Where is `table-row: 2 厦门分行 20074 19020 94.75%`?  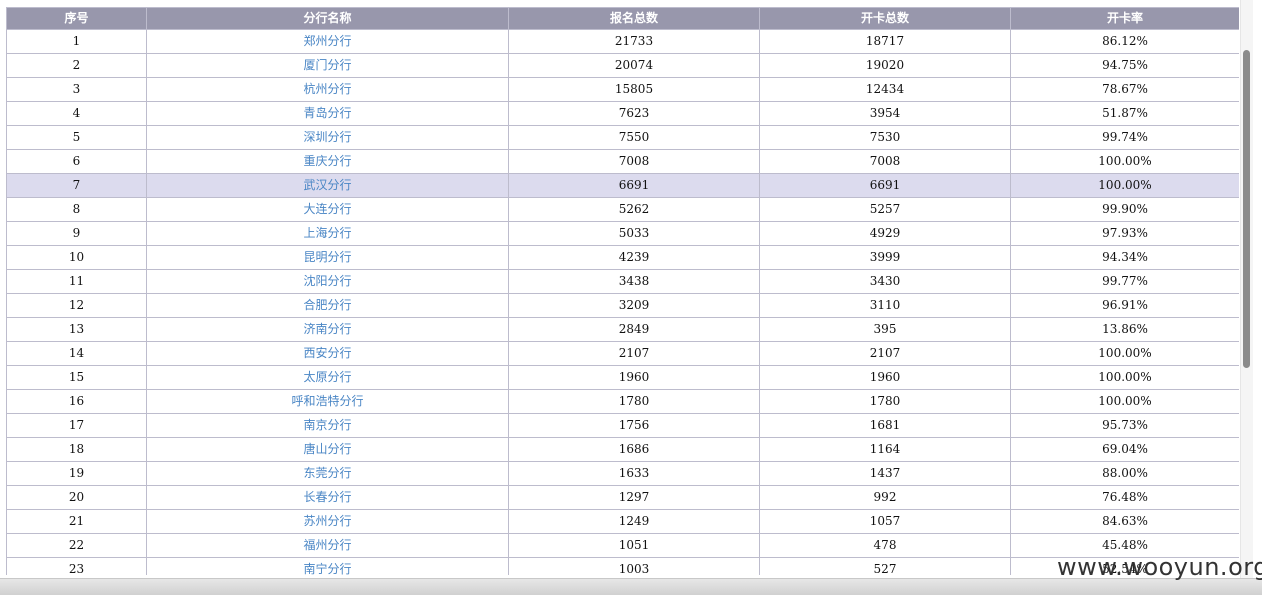
table-row: 2 厦门分行 20074 19020 94.75% is located at coordinates (622, 65).